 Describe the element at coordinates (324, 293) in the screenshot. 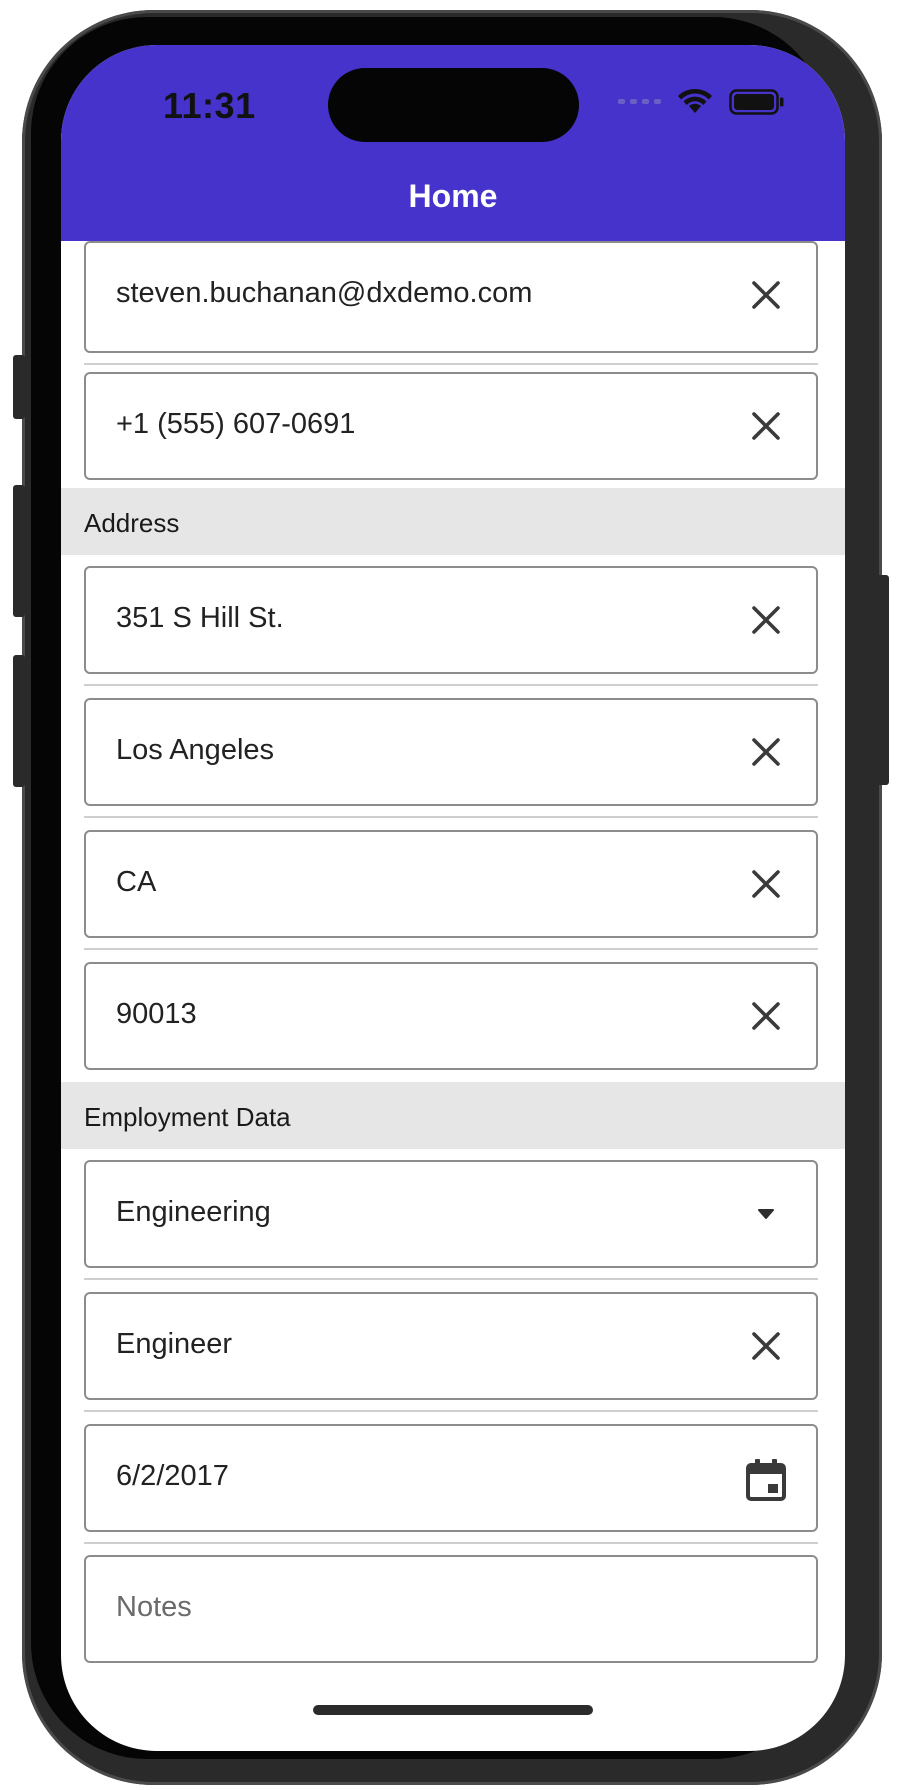

I see `email-value: steven.buchanan@dxdemo.com` at that location.